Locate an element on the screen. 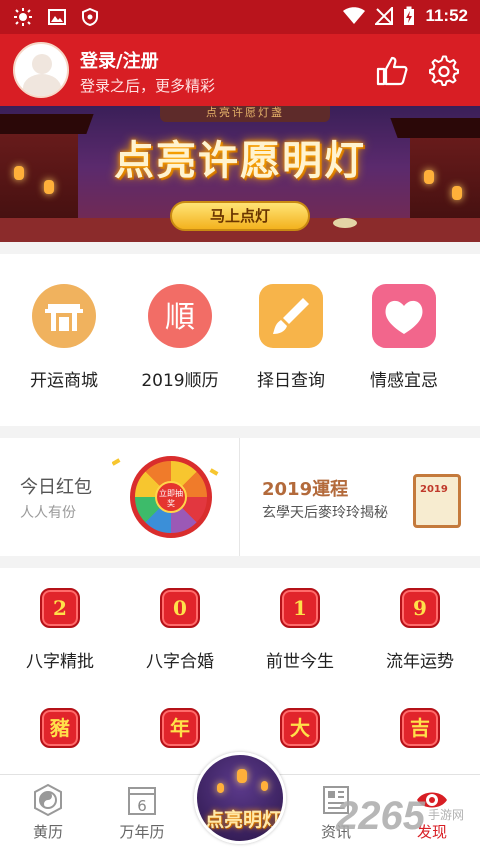 Image resolution: width=480 pixels, height=853 pixels. service-yearly-fortune: 9 流年运势 is located at coordinates (420, 630).